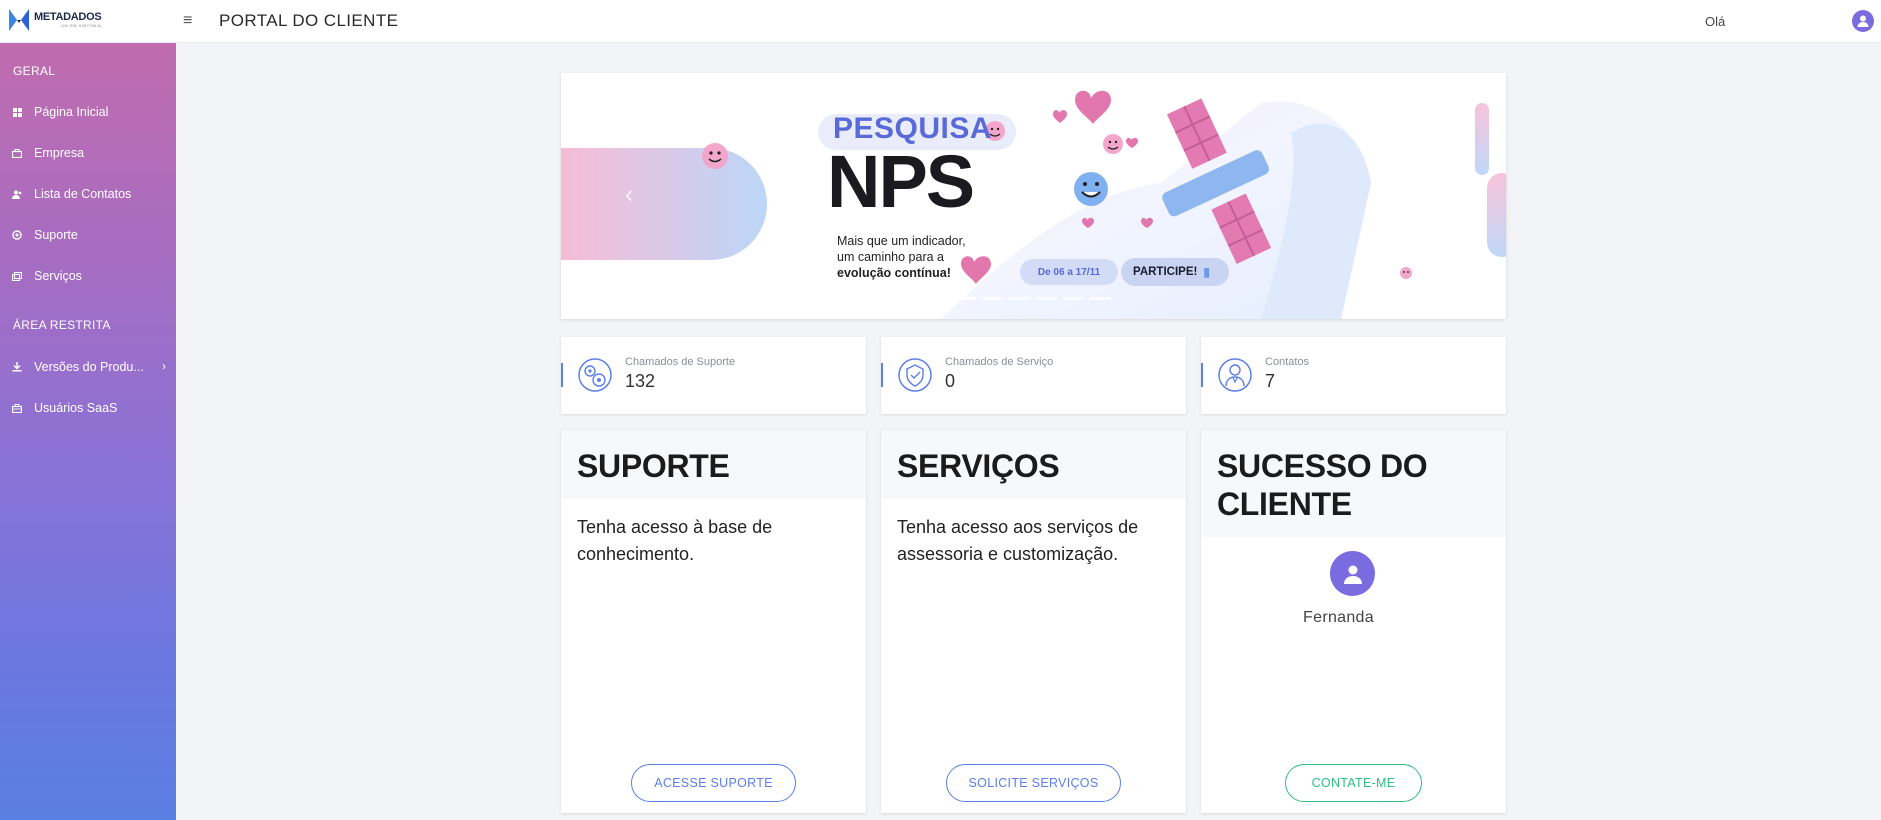 This screenshot has width=1881, height=820. I want to click on sidebar-item-saas-users: Usuários SaaS, so click(88, 408).